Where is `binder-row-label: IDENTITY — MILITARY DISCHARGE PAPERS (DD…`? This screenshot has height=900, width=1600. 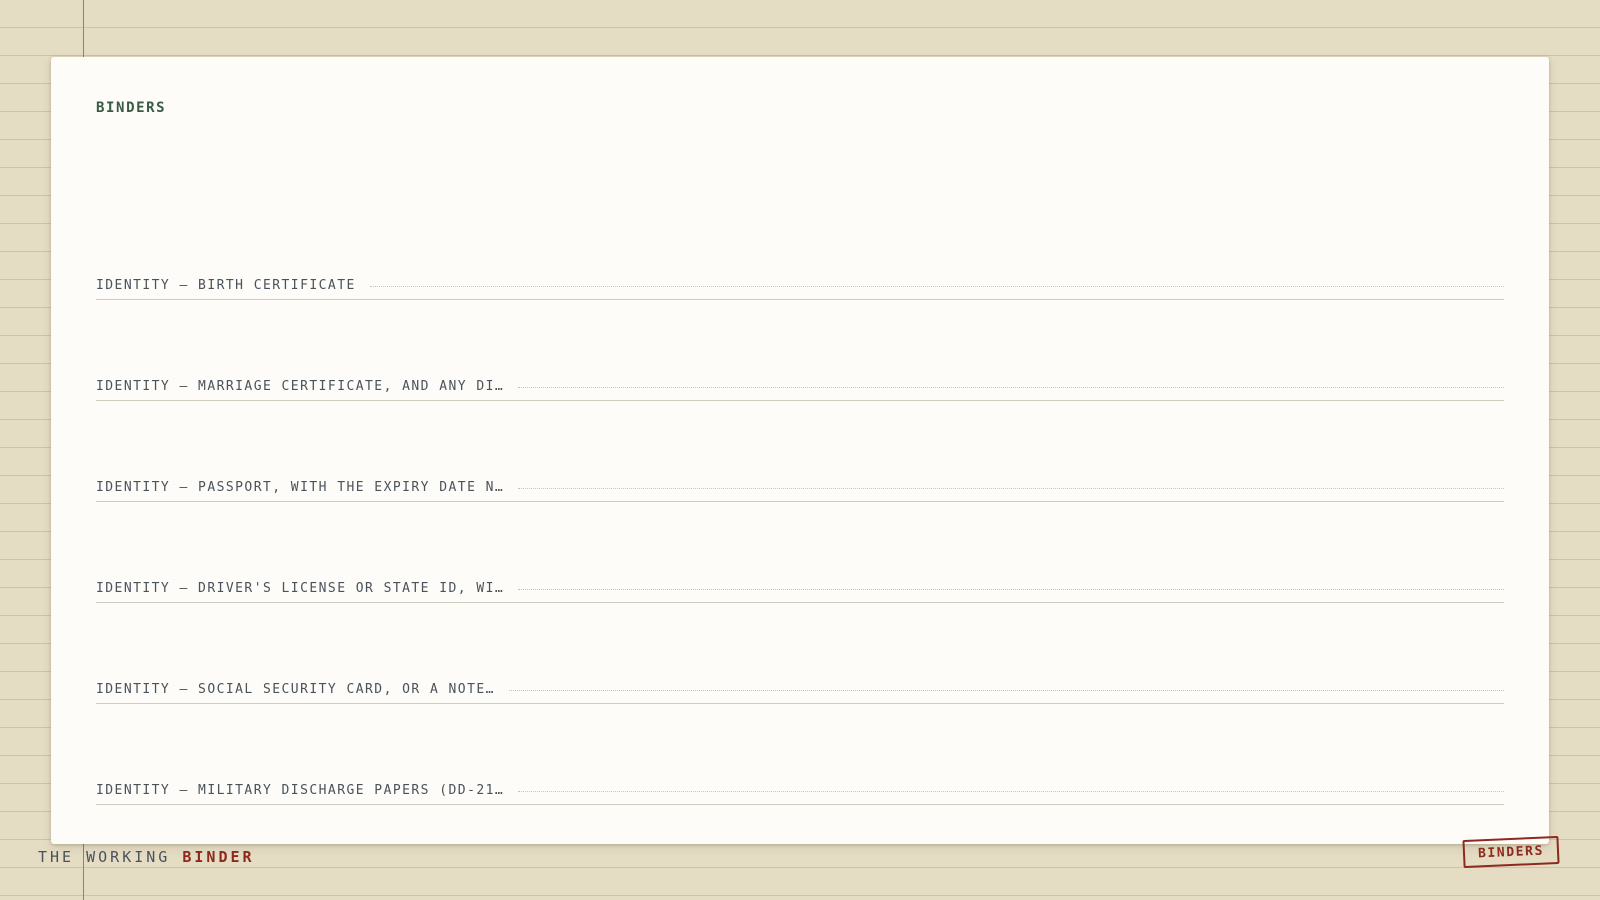 binder-row-label: IDENTITY — MILITARY DISCHARGE PAPERS (DD… is located at coordinates (300, 790).